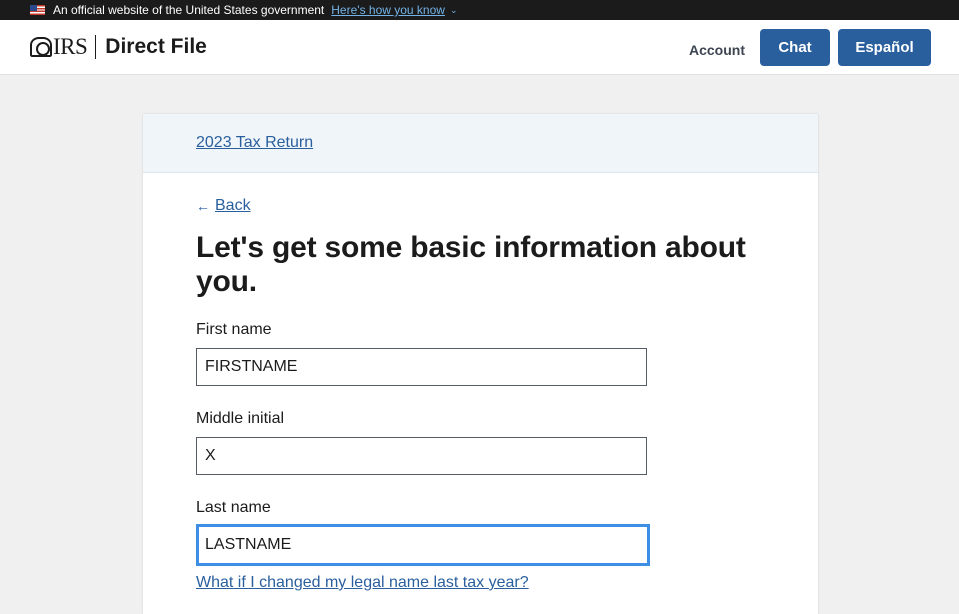 This screenshot has height=614, width=959. I want to click on card-header: 2023 Tax Return, so click(480, 143).